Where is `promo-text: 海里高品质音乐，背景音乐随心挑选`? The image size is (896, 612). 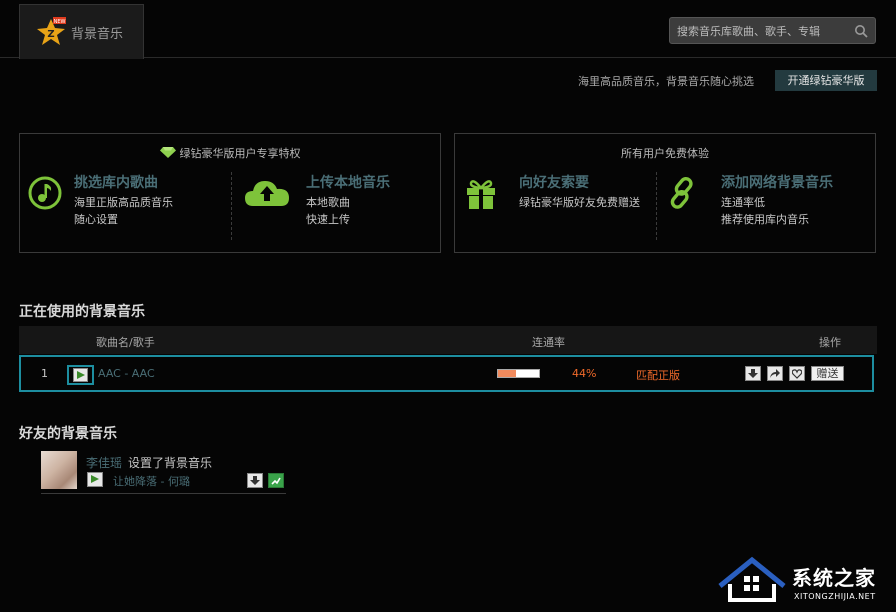
promo-text: 海里高品质音乐，背景音乐随心挑选 is located at coordinates (666, 81).